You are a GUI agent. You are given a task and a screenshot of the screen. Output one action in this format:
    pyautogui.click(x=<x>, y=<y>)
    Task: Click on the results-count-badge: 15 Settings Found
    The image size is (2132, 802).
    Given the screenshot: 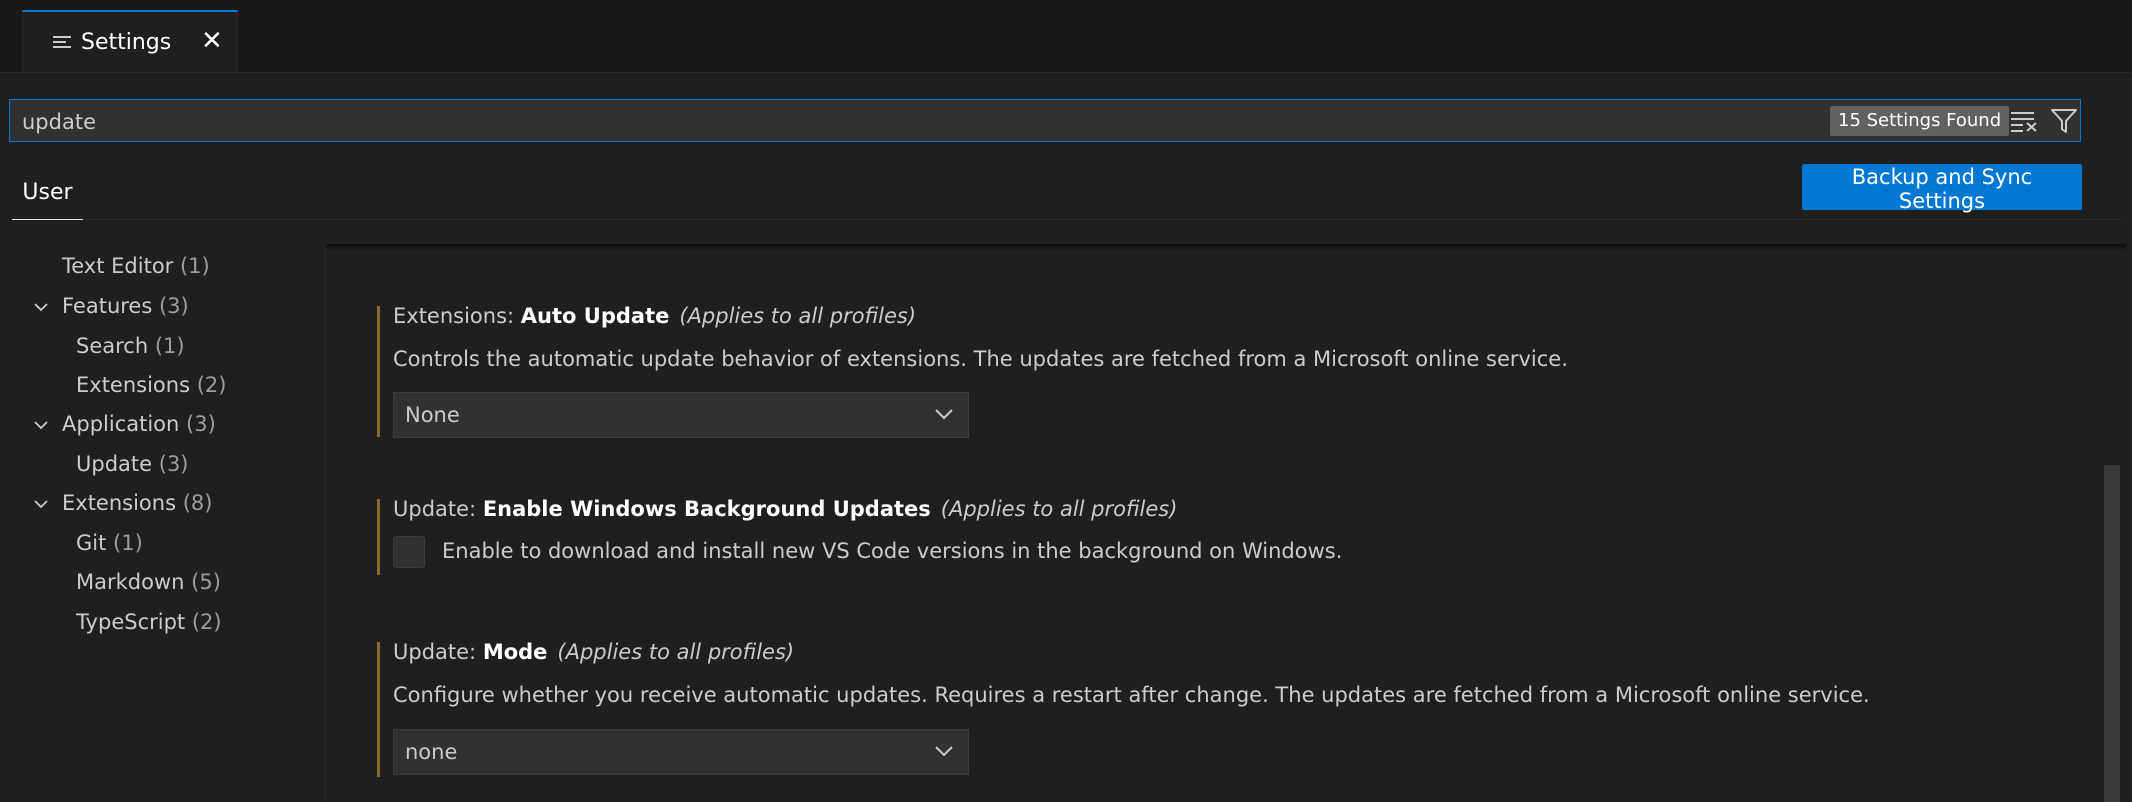 What is the action you would take?
    pyautogui.click(x=1920, y=121)
    